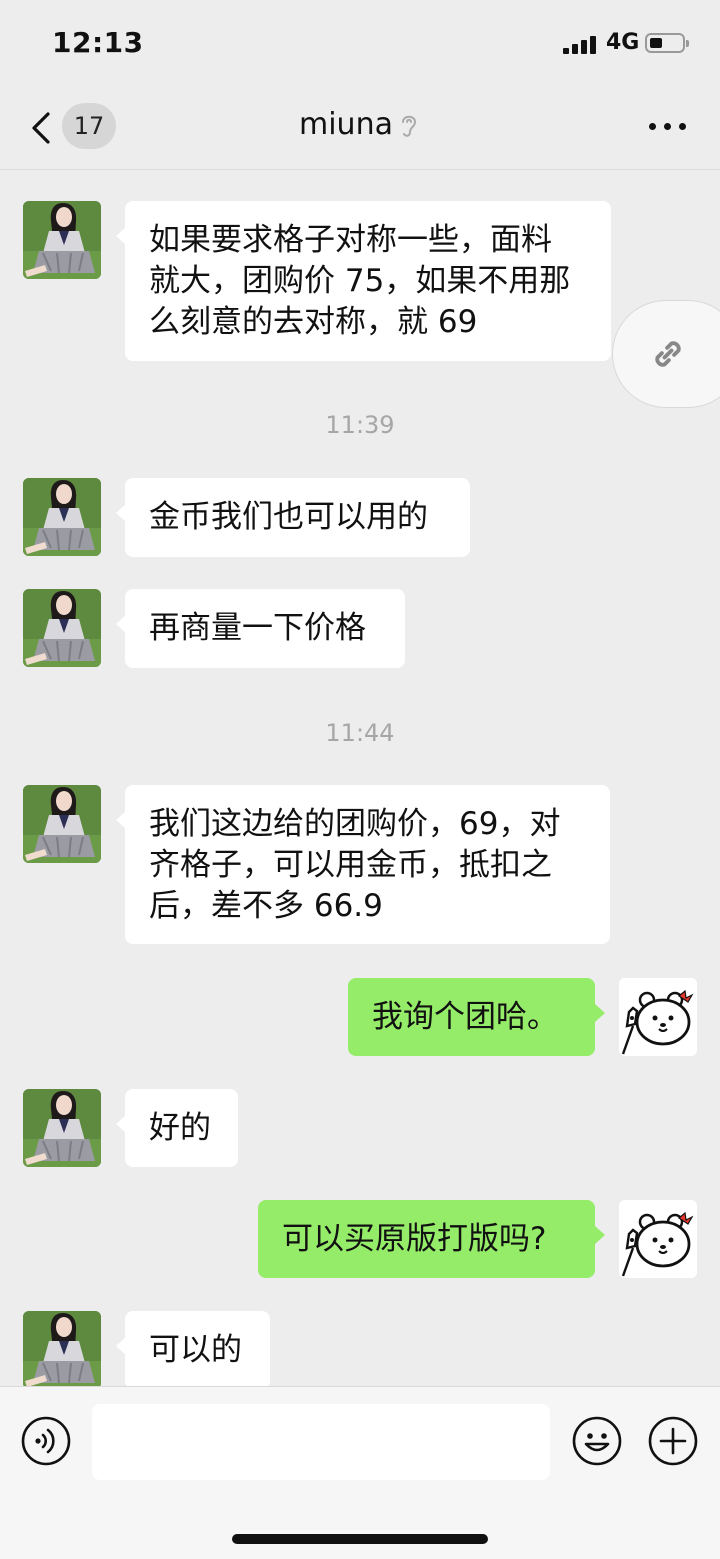  I want to click on voice-input-button, so click(46, 1441).